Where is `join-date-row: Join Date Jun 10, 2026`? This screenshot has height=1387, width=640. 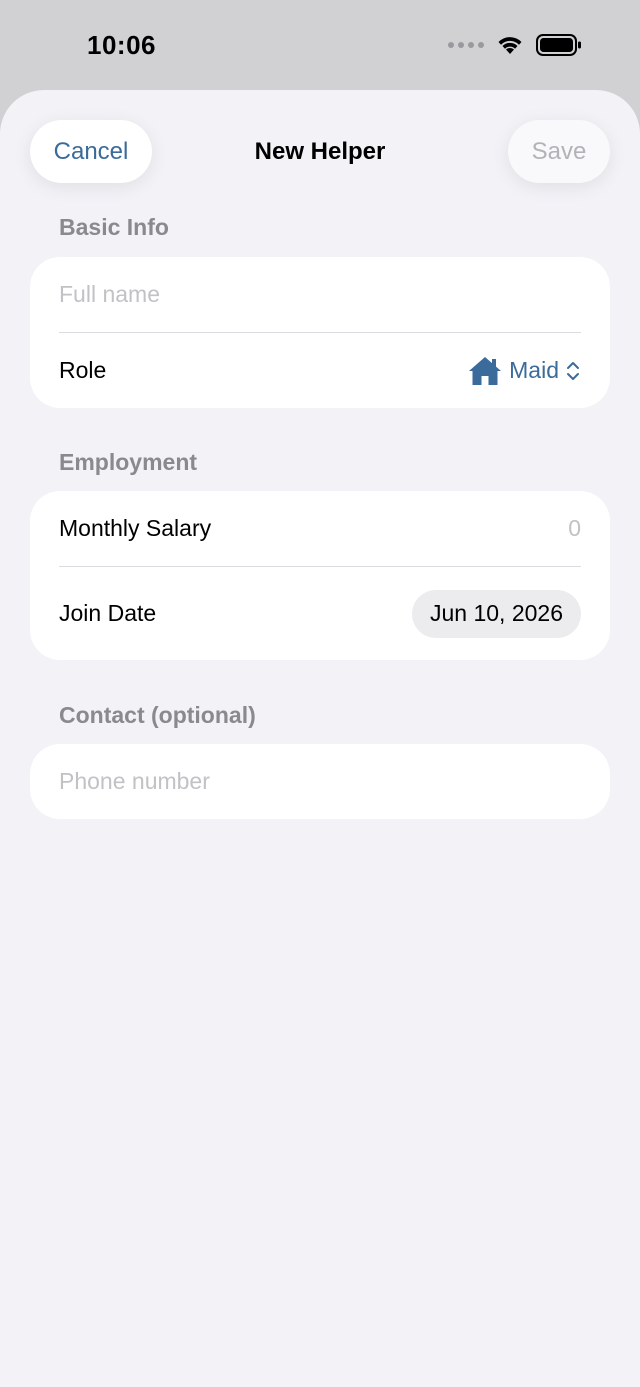
join-date-row: Join Date Jun 10, 2026 is located at coordinates (320, 613).